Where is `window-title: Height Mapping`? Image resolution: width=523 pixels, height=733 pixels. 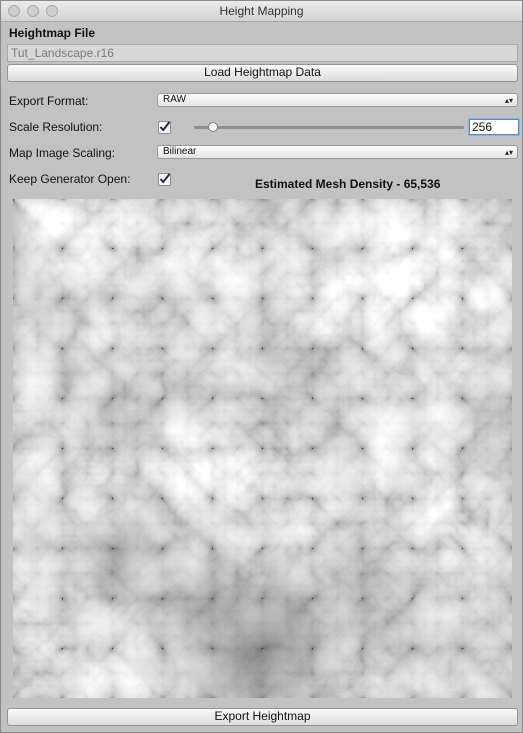 window-title: Height Mapping is located at coordinates (261, 11).